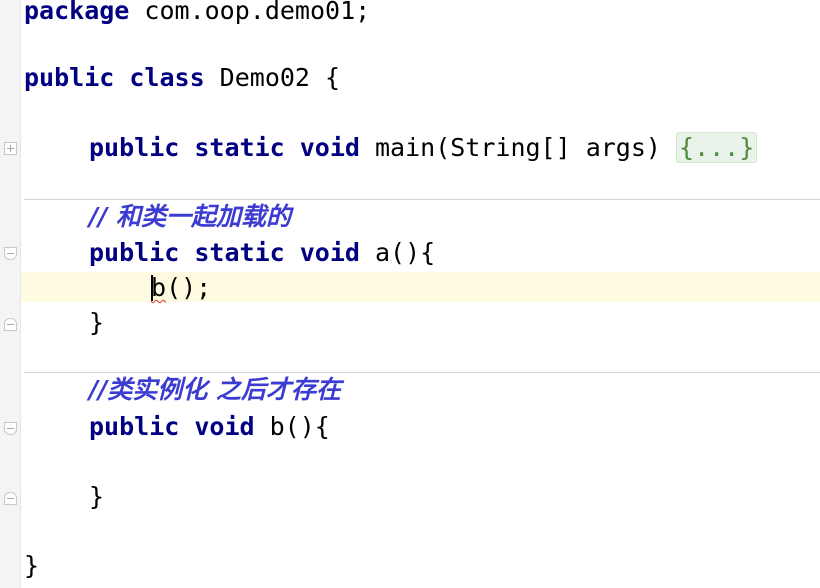  Describe the element at coordinates (215, 389) in the screenshot. I see `code-comment: //类实例化 之后才存在` at that location.